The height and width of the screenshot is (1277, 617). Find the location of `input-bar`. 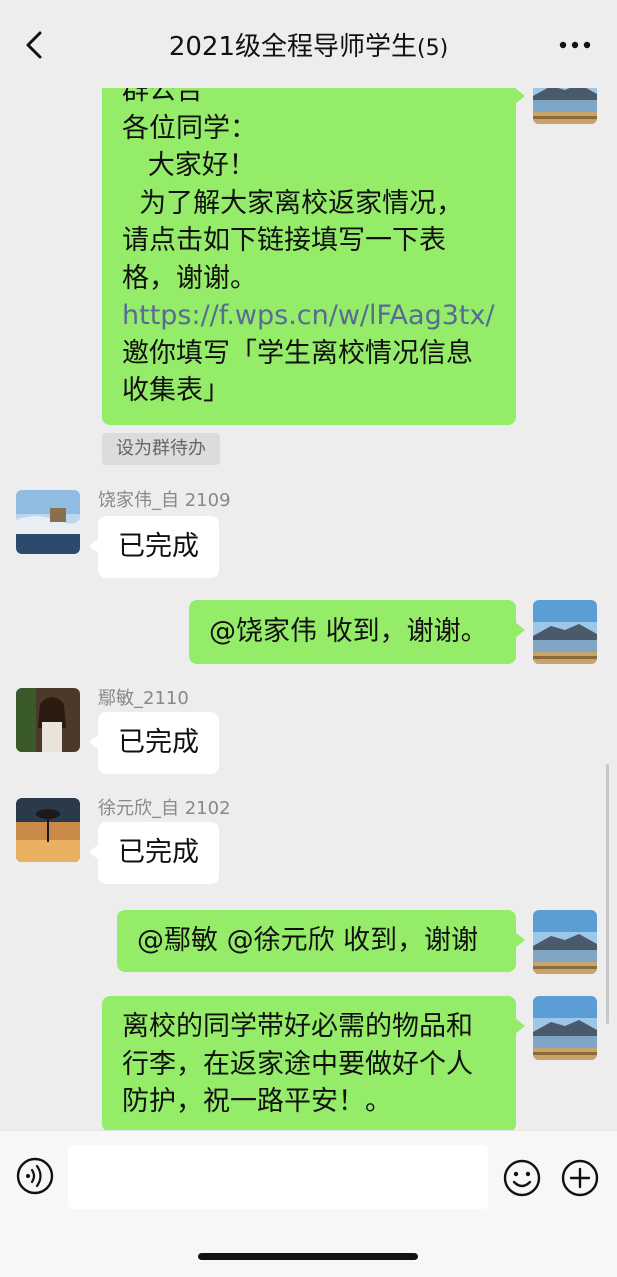

input-bar is located at coordinates (308, 1203).